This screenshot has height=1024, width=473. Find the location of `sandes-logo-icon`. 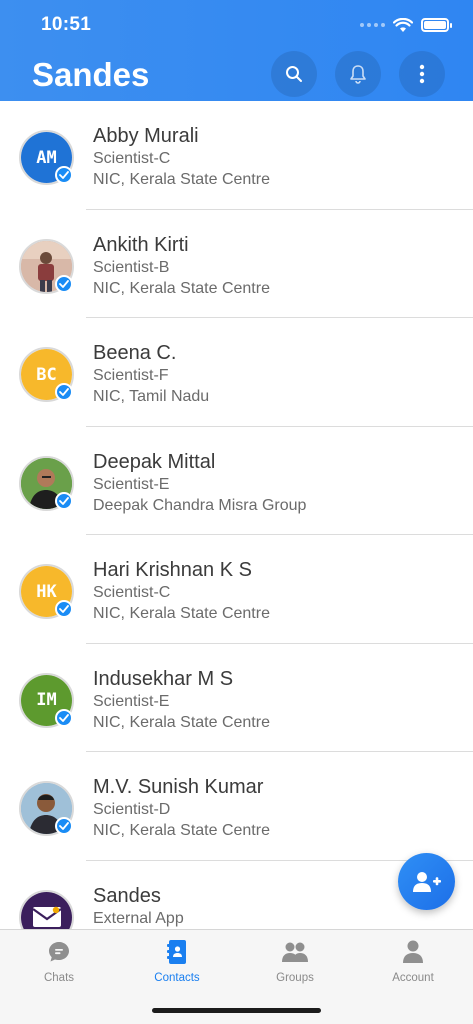

sandes-logo-icon is located at coordinates (46, 910).